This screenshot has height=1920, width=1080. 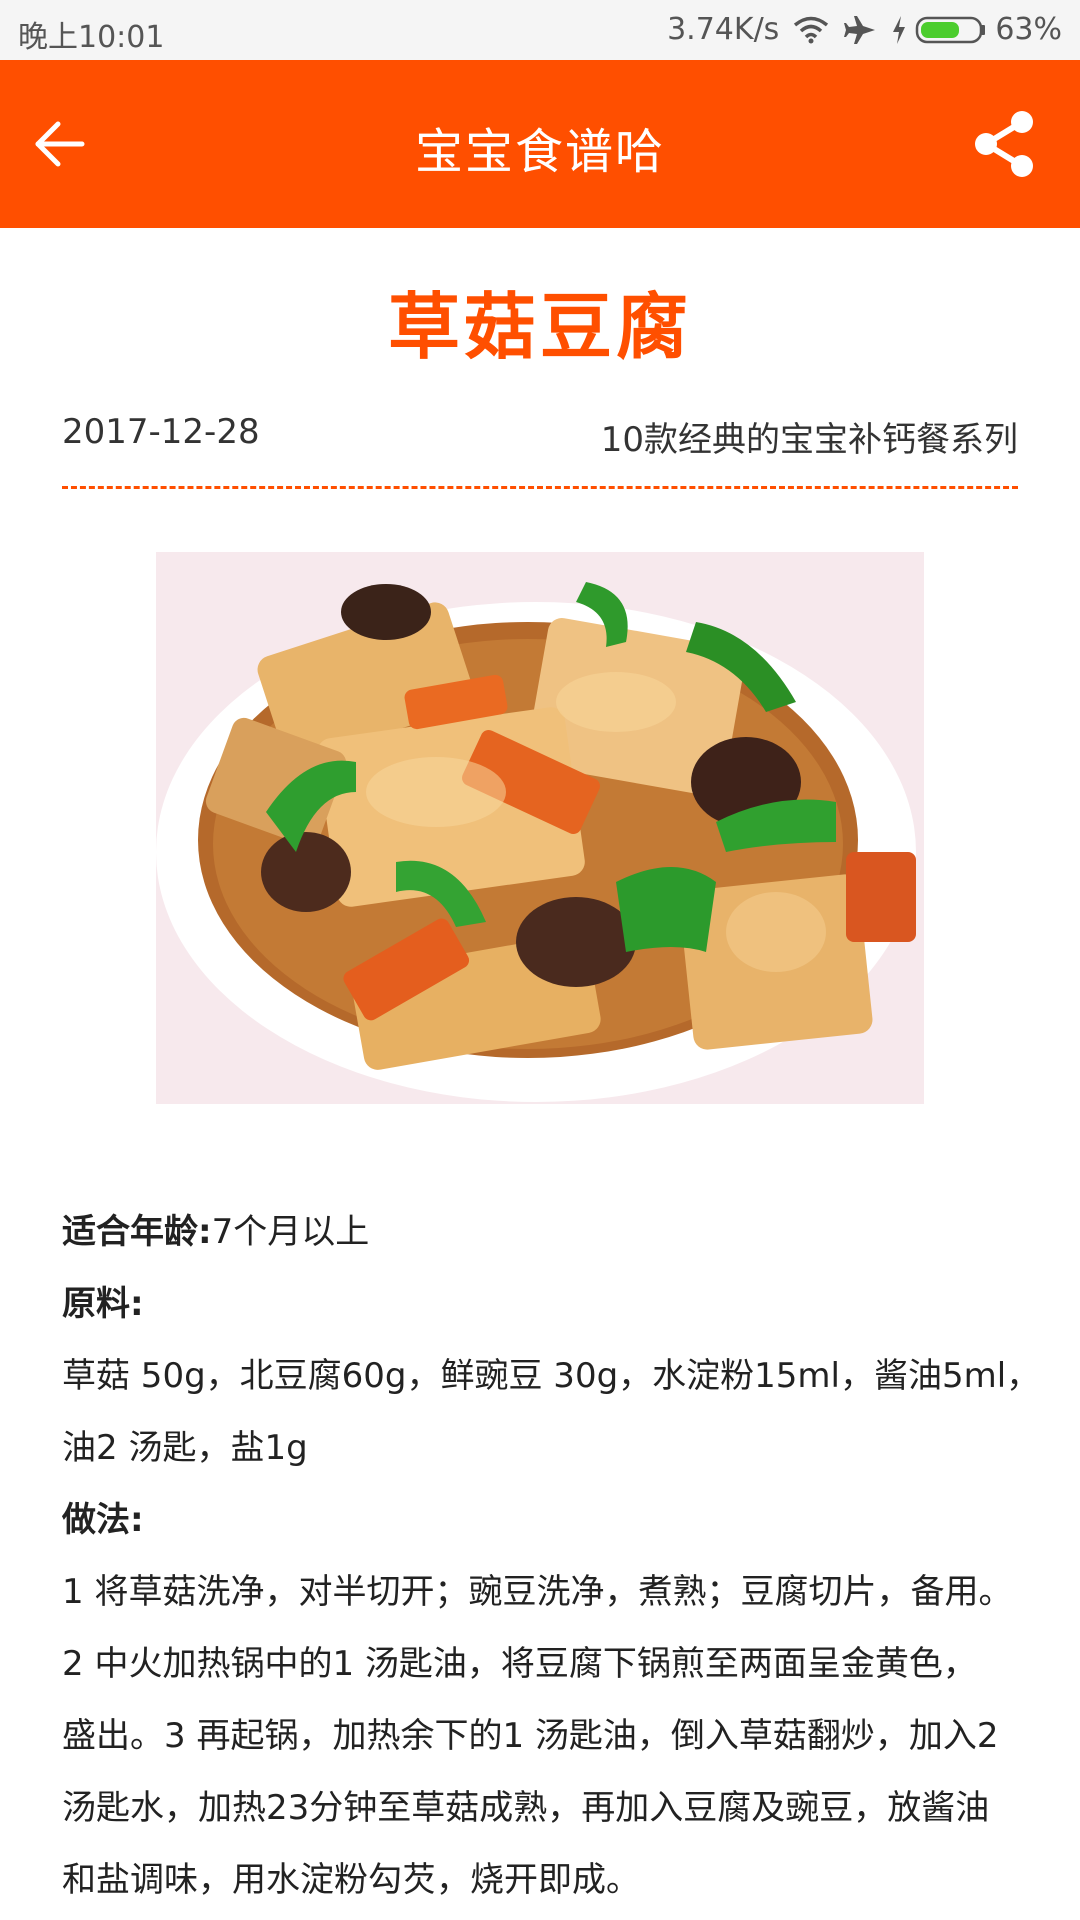 What do you see at coordinates (723, 29) in the screenshot?
I see `network-speed: 3.74K/s` at bounding box center [723, 29].